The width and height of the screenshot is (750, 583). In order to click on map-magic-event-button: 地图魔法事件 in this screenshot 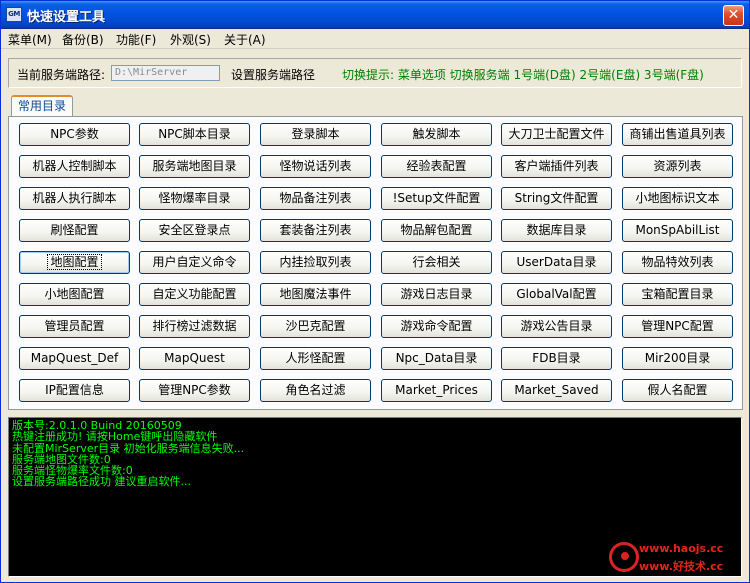, I will do `click(315, 294)`.